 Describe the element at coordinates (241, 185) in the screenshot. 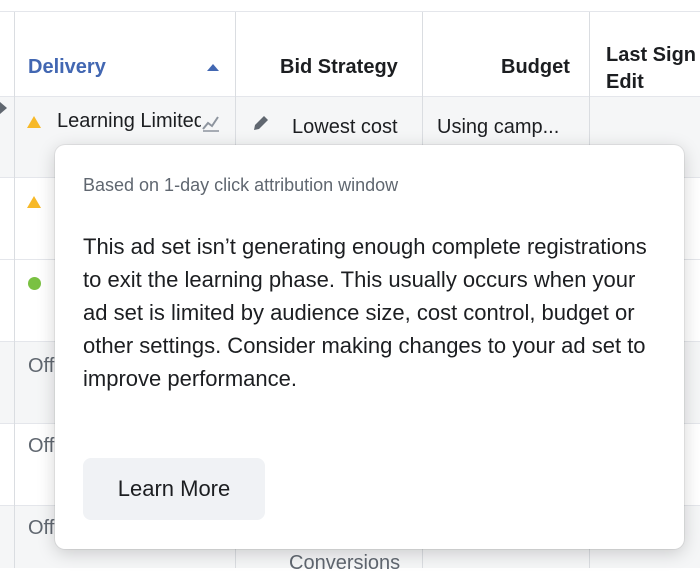

I see `attribution-caption: Based on 1-day click attribution window` at that location.